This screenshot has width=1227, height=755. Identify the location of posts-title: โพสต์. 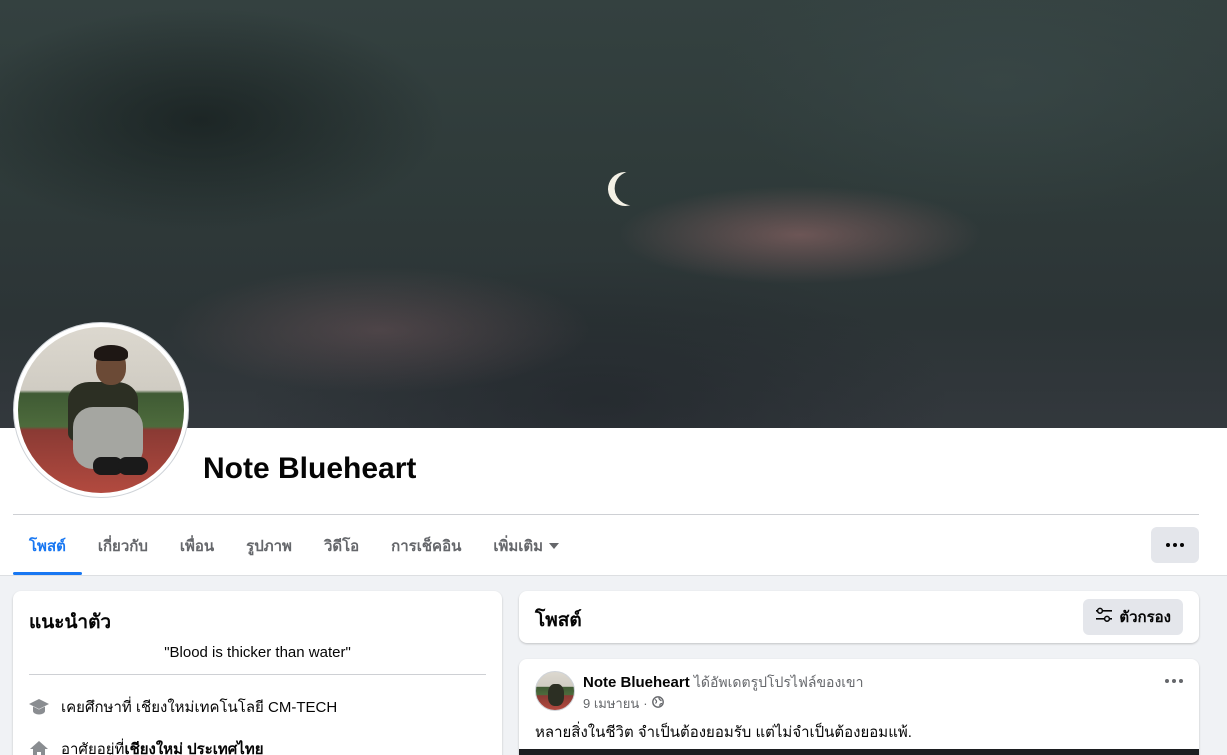
(558, 620).